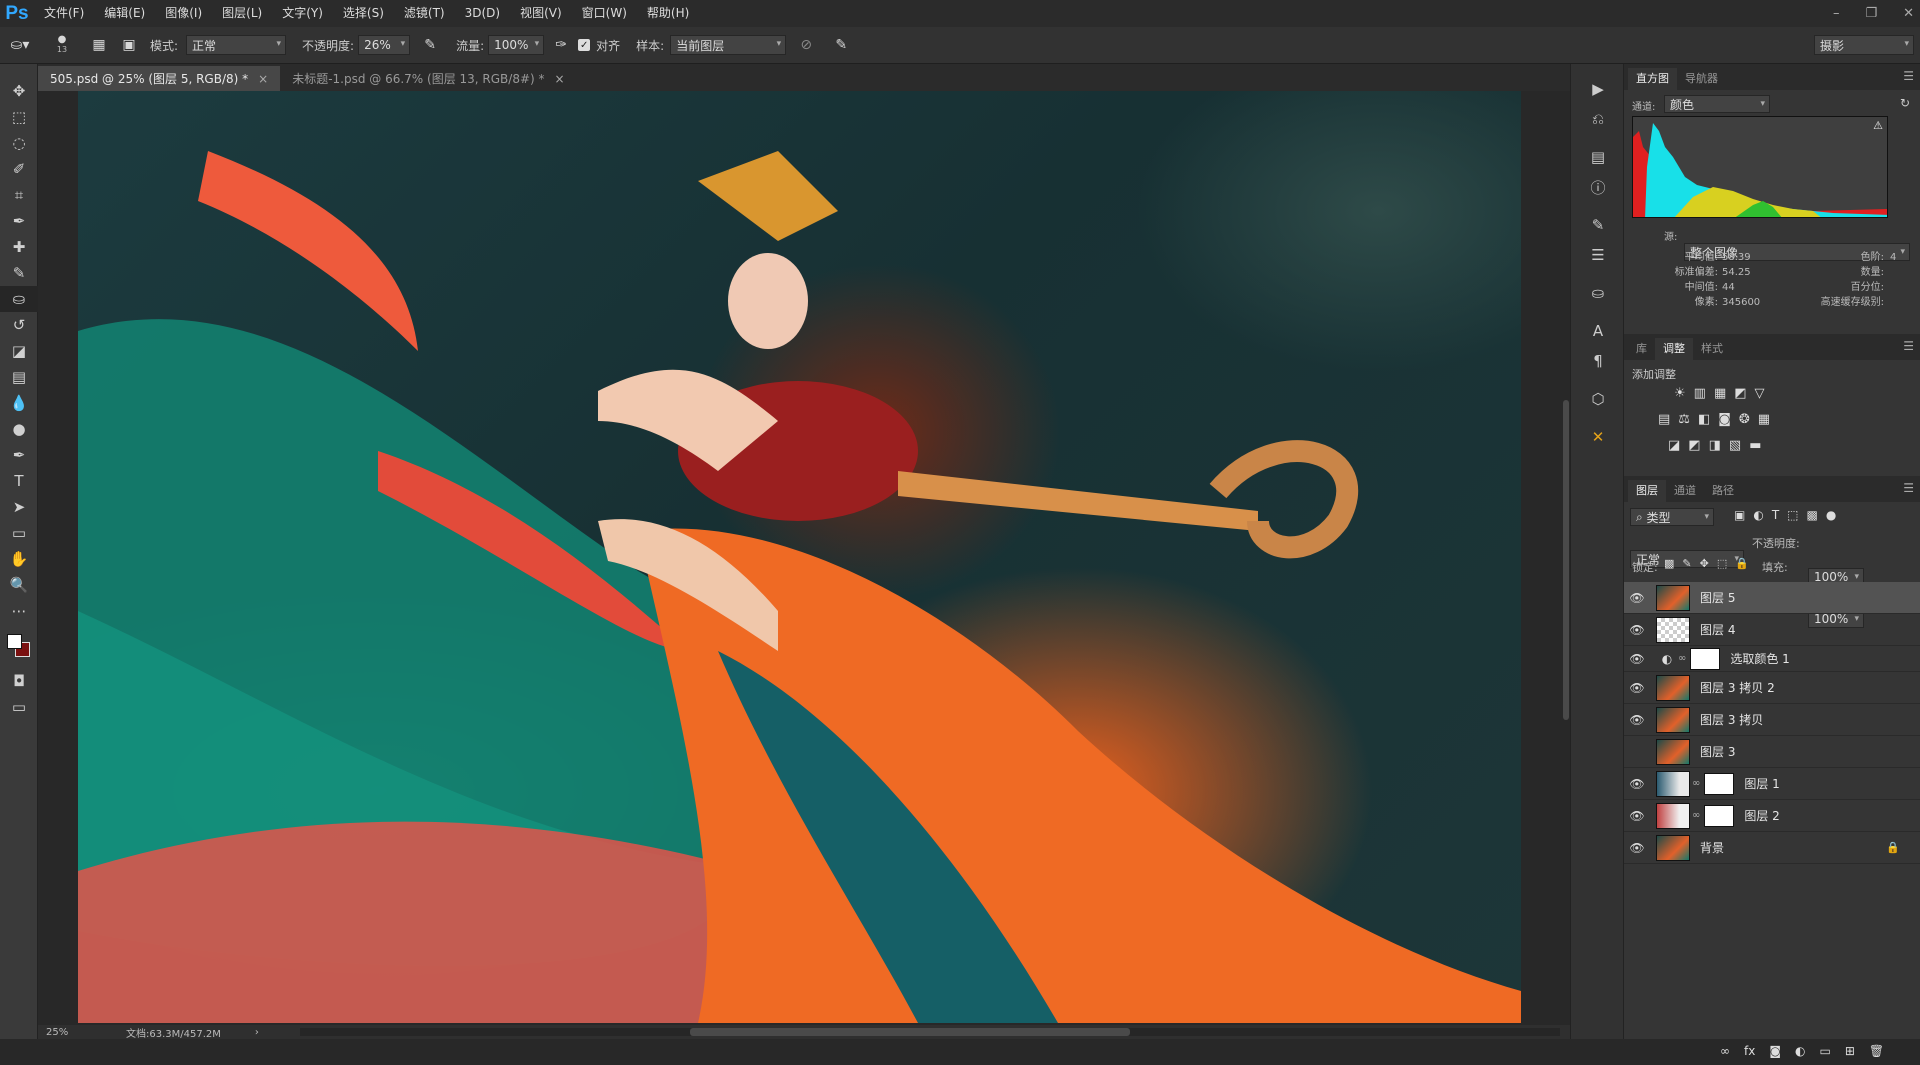  I want to click on vibrance-icon: ▽, so click(1760, 393).